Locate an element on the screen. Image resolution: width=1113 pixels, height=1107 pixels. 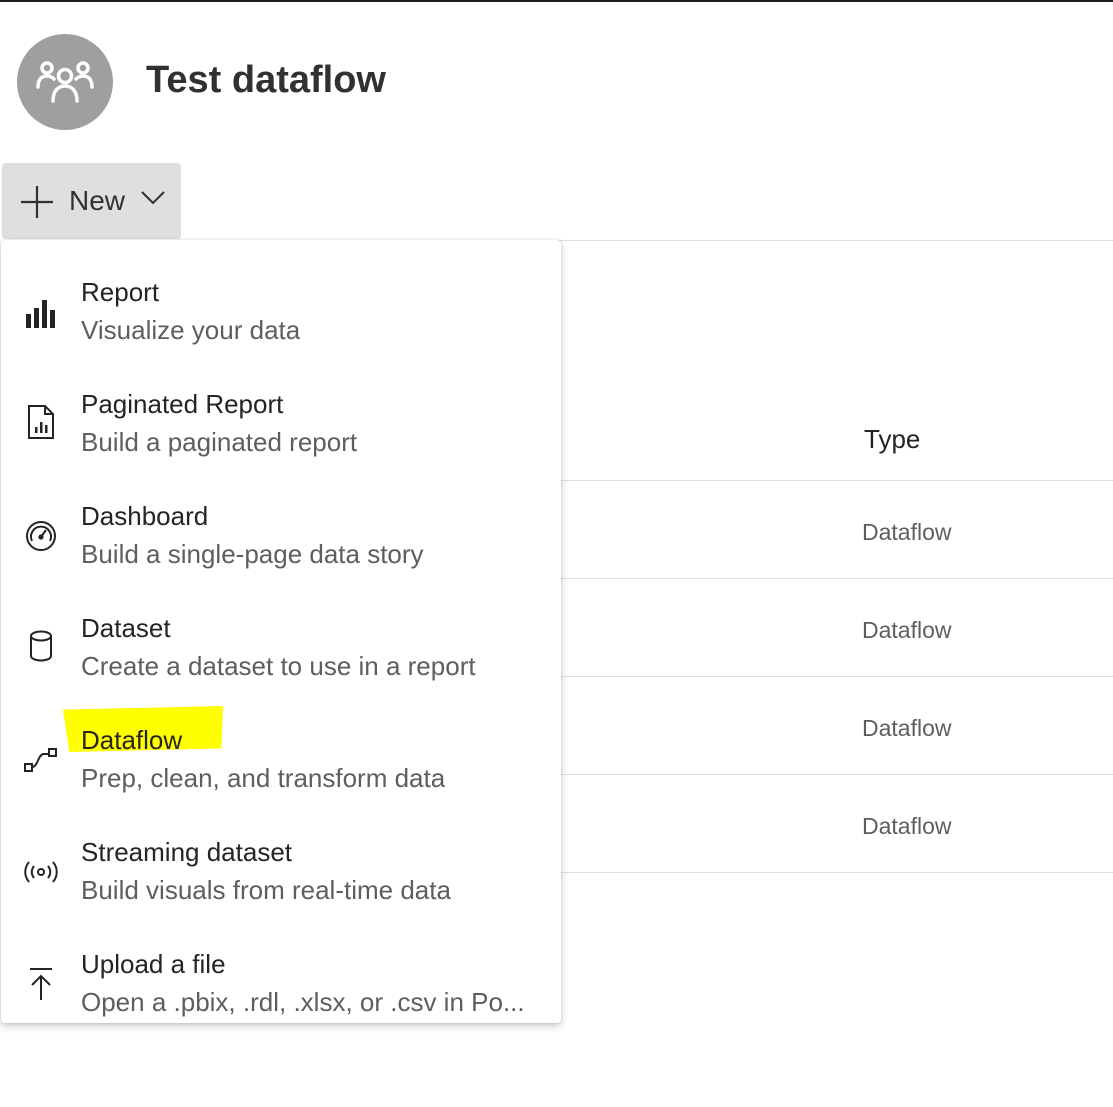
type-column-header: Type is located at coordinates (892, 439).